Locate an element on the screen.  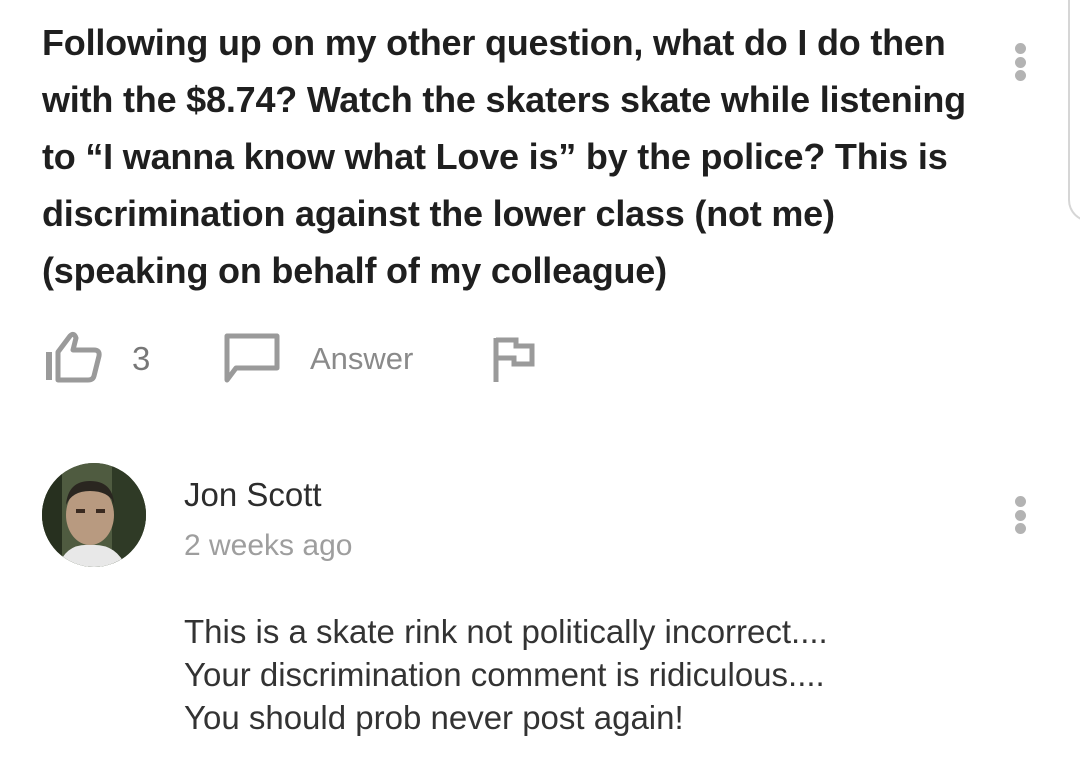
like-count: 3 is located at coordinates (141, 358).